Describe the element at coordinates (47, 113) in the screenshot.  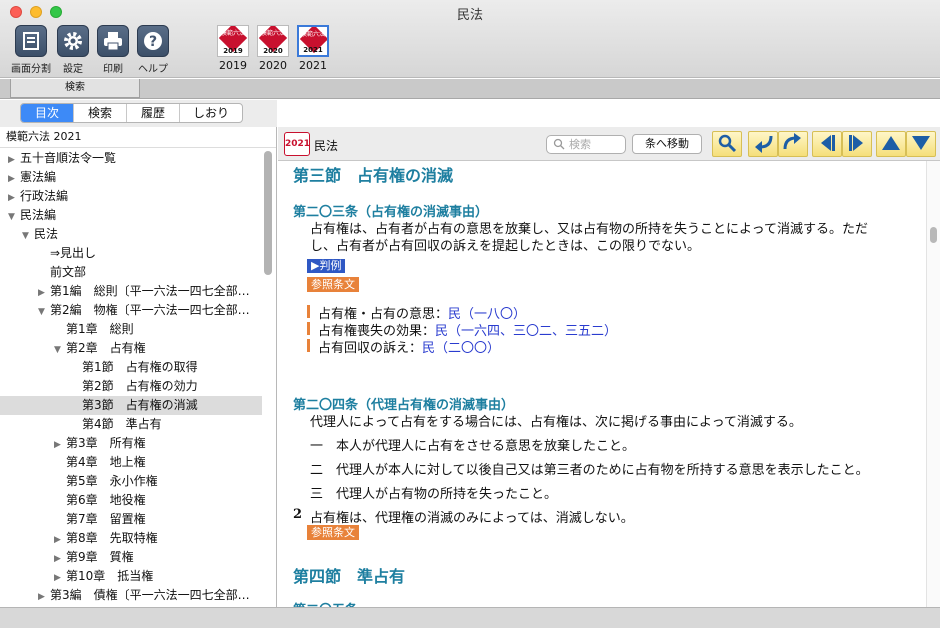
I see `tab-contents: 目次` at that location.